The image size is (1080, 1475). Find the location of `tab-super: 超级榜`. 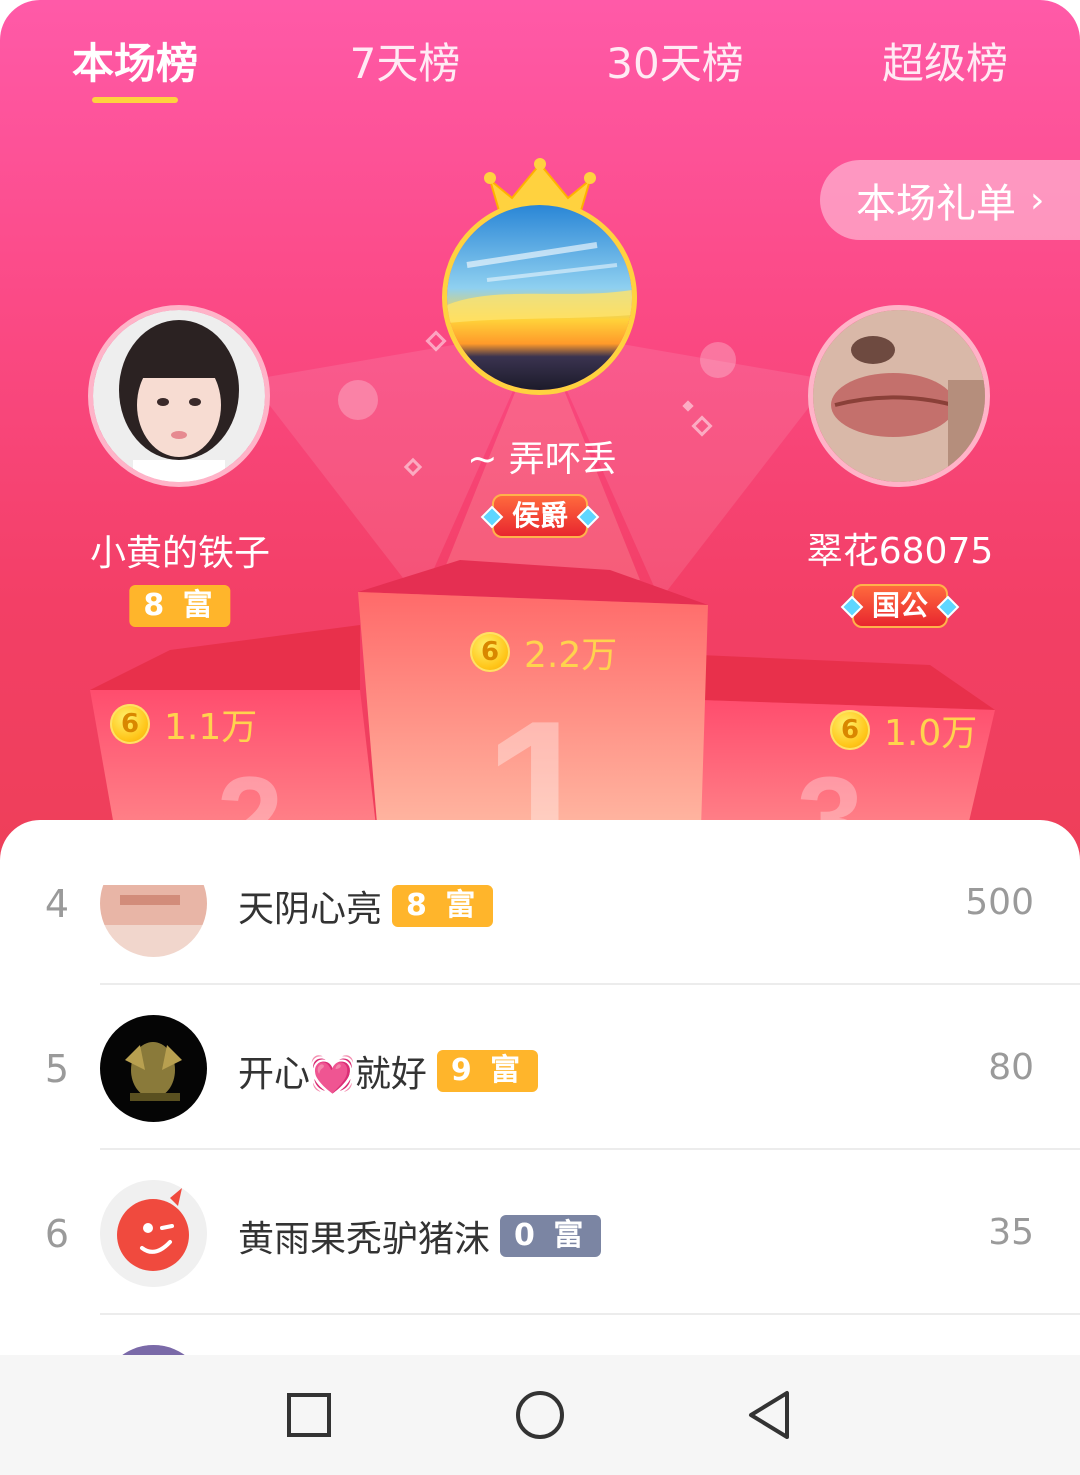

tab-super: 超级榜 is located at coordinates (945, 60).